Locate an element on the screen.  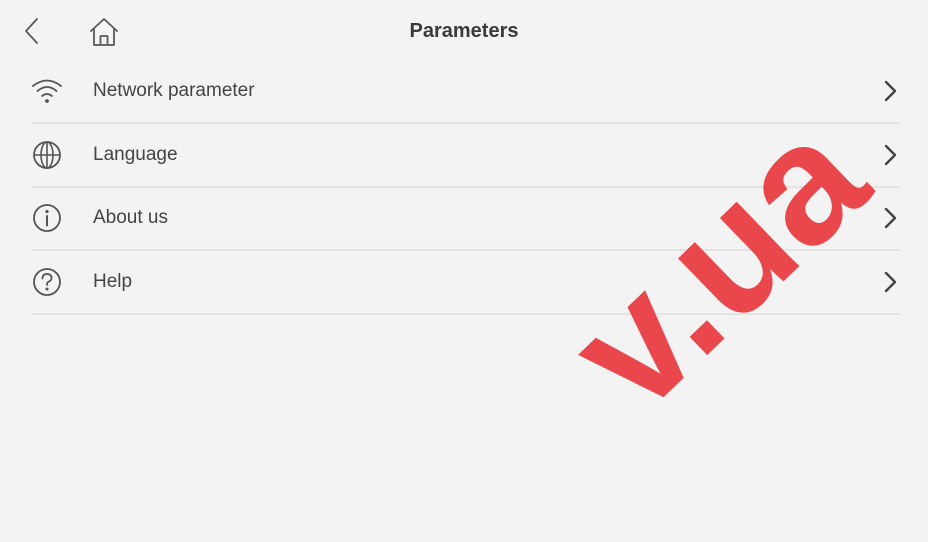
help-circle-icon is located at coordinates (47, 282).